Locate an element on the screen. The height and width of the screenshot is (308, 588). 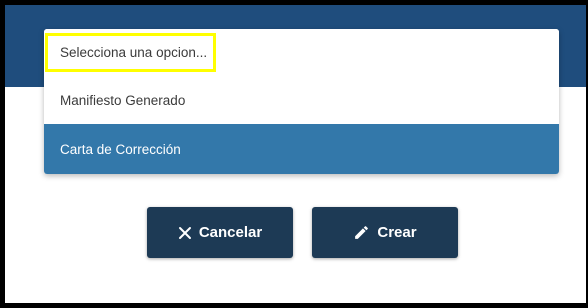
close-icon is located at coordinates (185, 233).